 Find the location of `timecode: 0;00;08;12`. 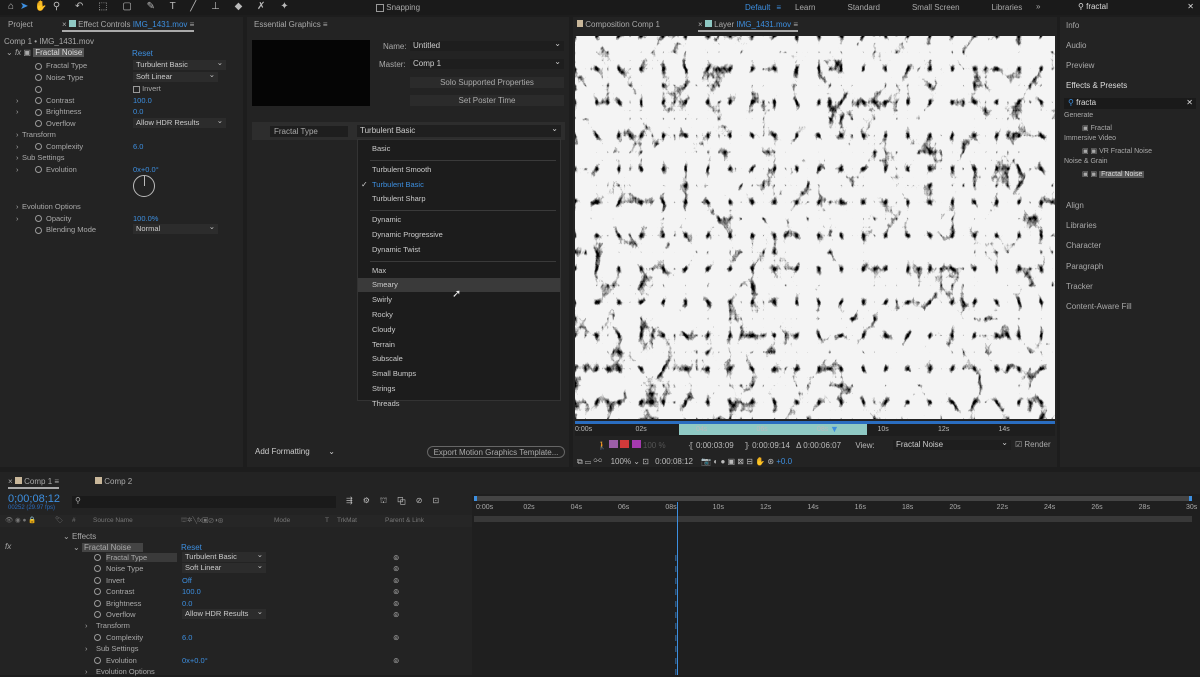

timecode: 0;00;08;12 is located at coordinates (34, 499).